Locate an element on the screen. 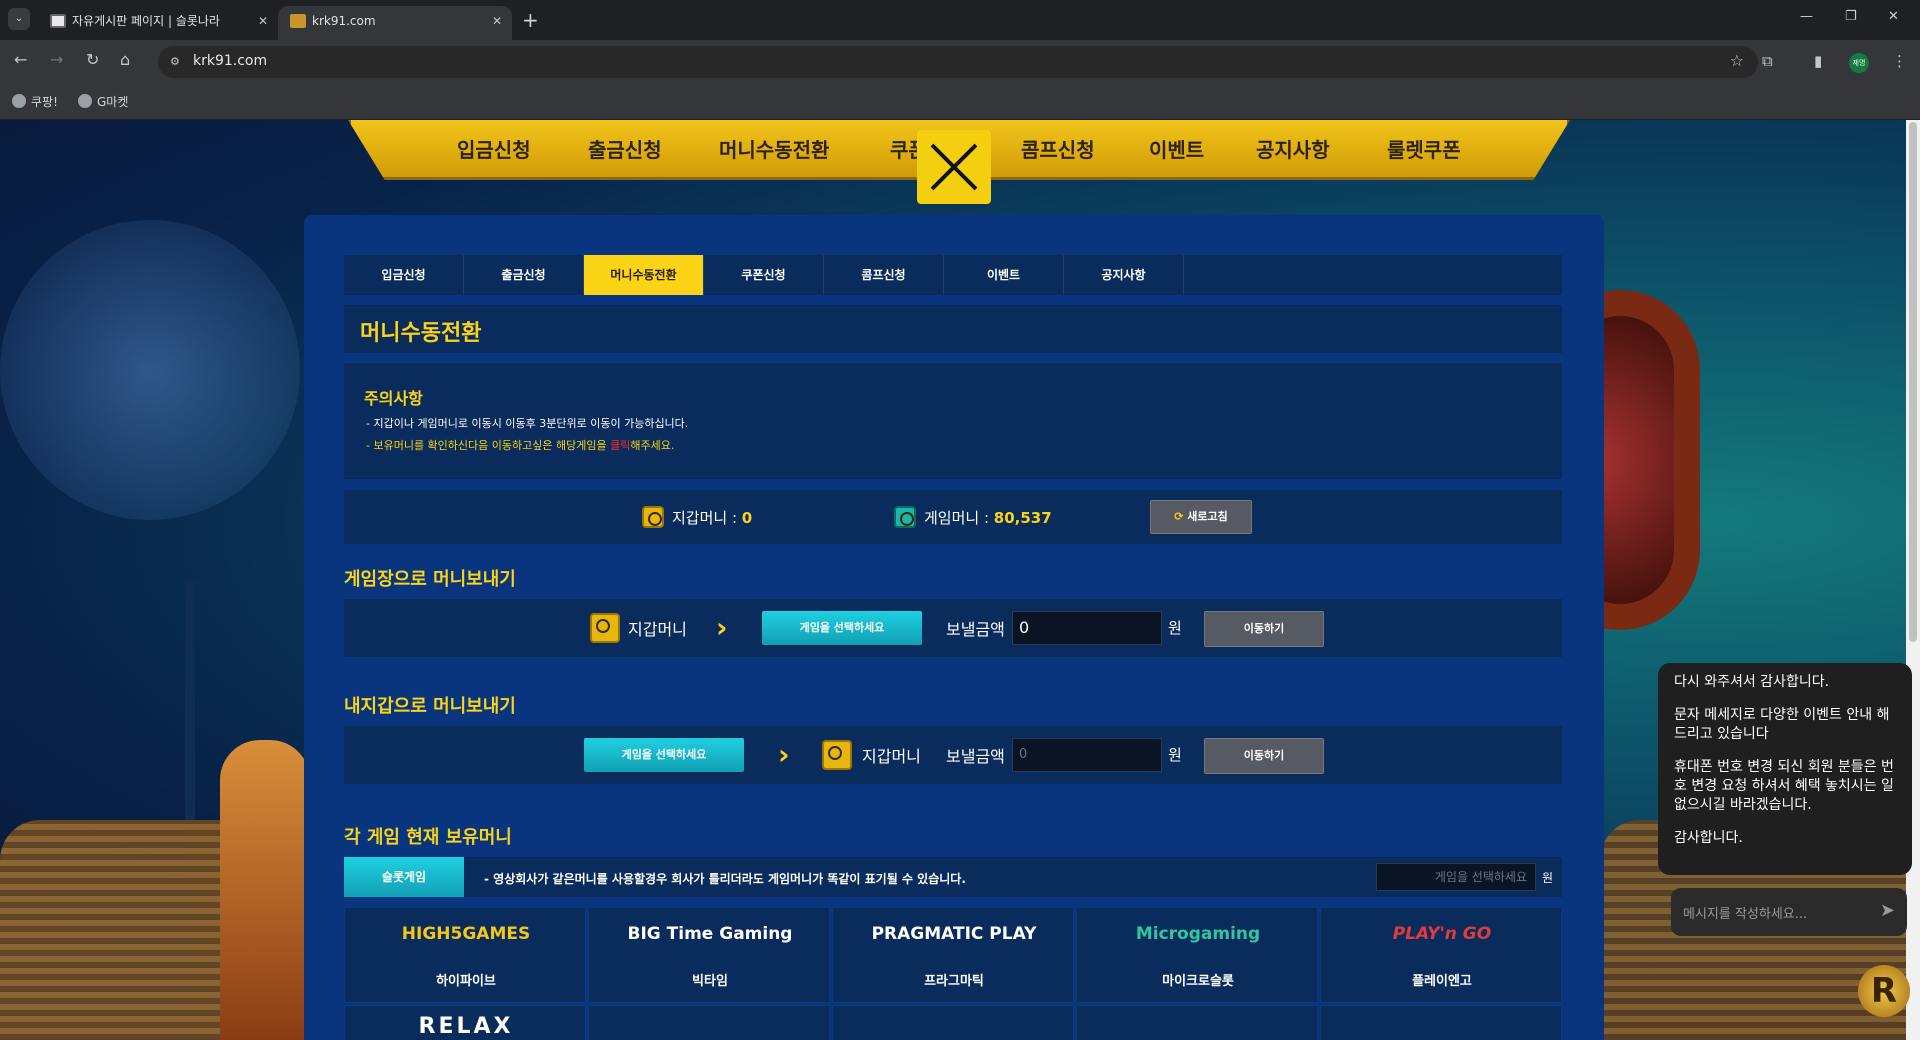 The height and width of the screenshot is (1040, 1920). tab-comp: 콤프신청 is located at coordinates (884, 275).